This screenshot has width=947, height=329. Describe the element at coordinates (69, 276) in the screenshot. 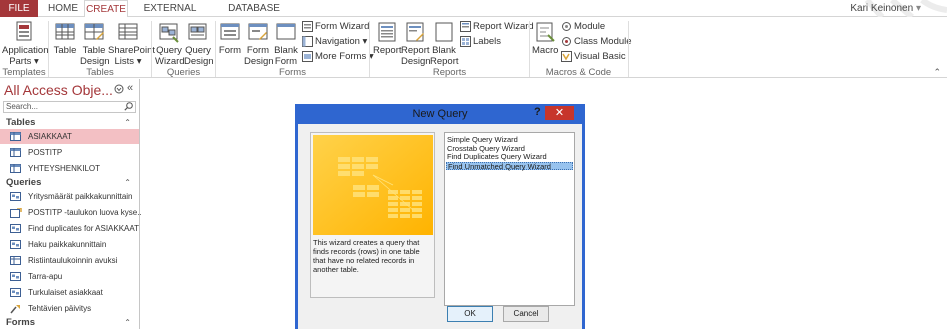

I see `nav-query-item: Tarra-apu` at that location.